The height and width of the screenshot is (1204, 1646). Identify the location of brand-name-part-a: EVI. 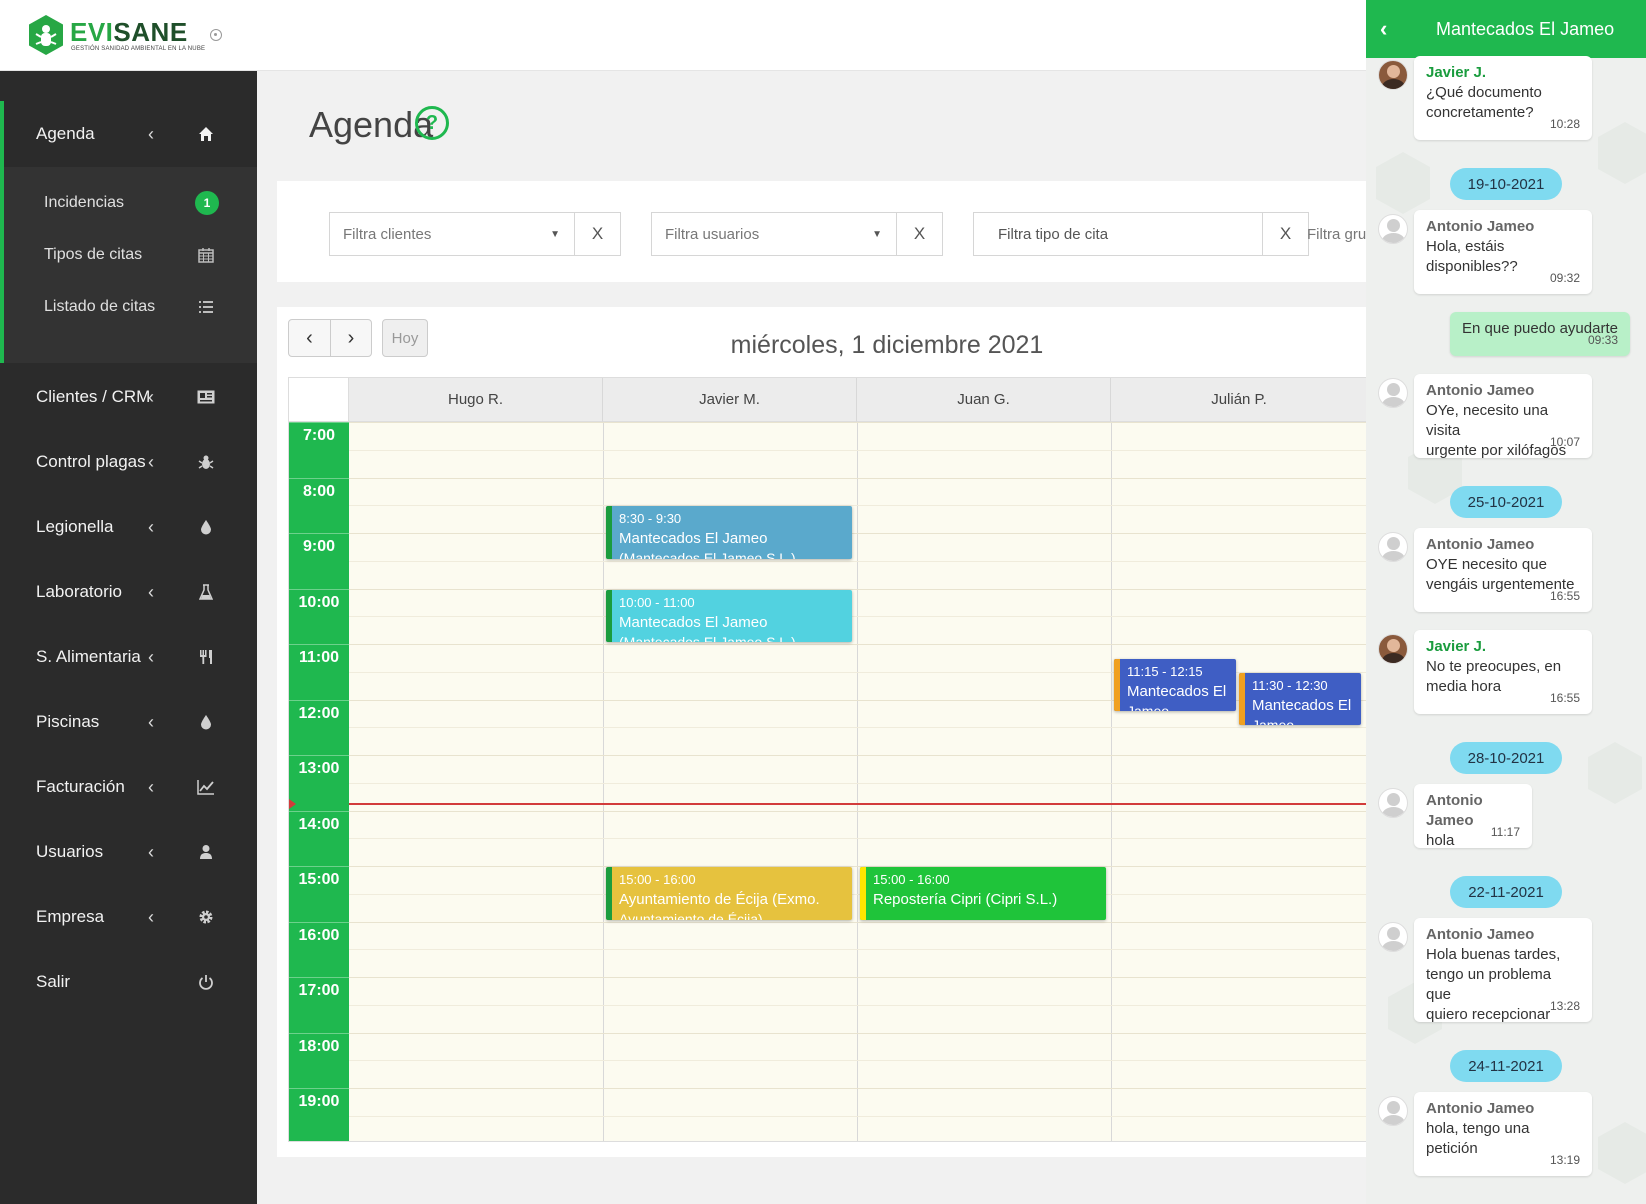
(92, 32).